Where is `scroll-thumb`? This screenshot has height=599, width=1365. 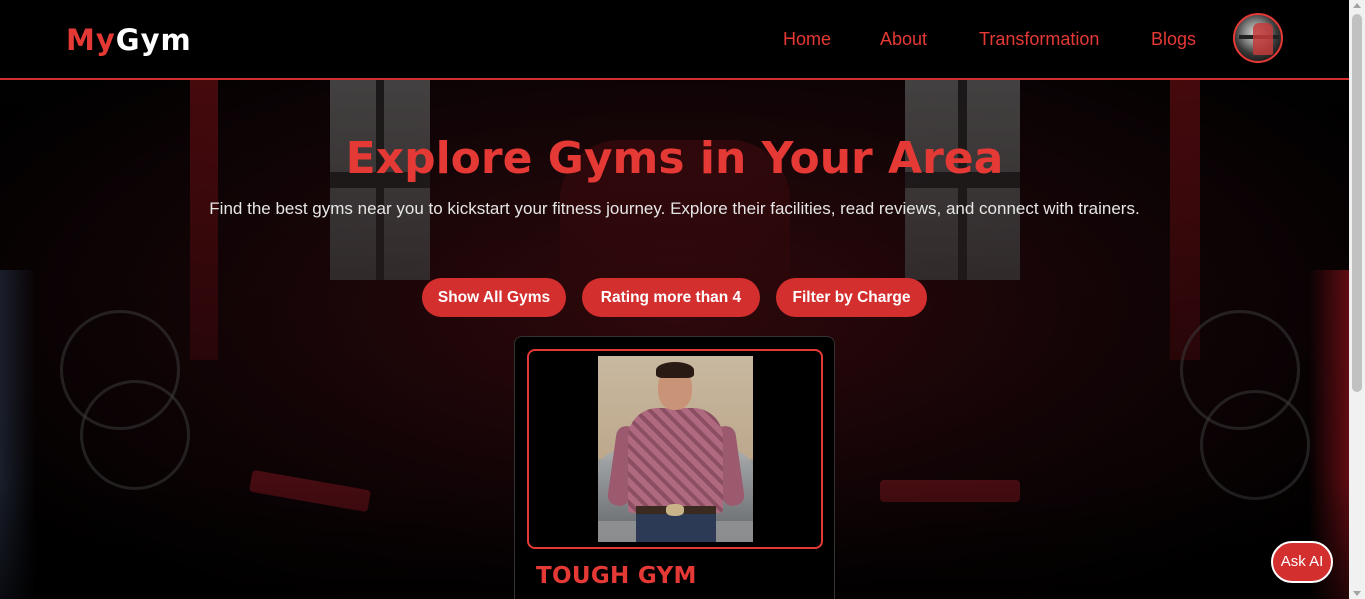 scroll-thumb is located at coordinates (1357, 203).